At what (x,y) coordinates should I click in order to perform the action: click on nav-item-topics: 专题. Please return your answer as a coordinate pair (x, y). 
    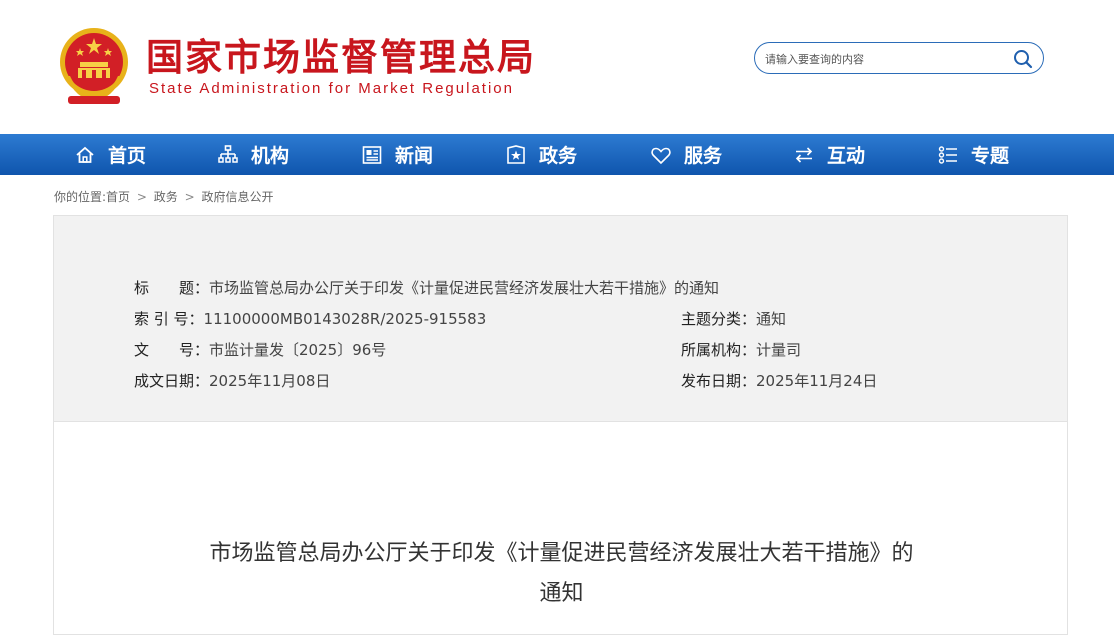
    Looking at the image, I should click on (973, 154).